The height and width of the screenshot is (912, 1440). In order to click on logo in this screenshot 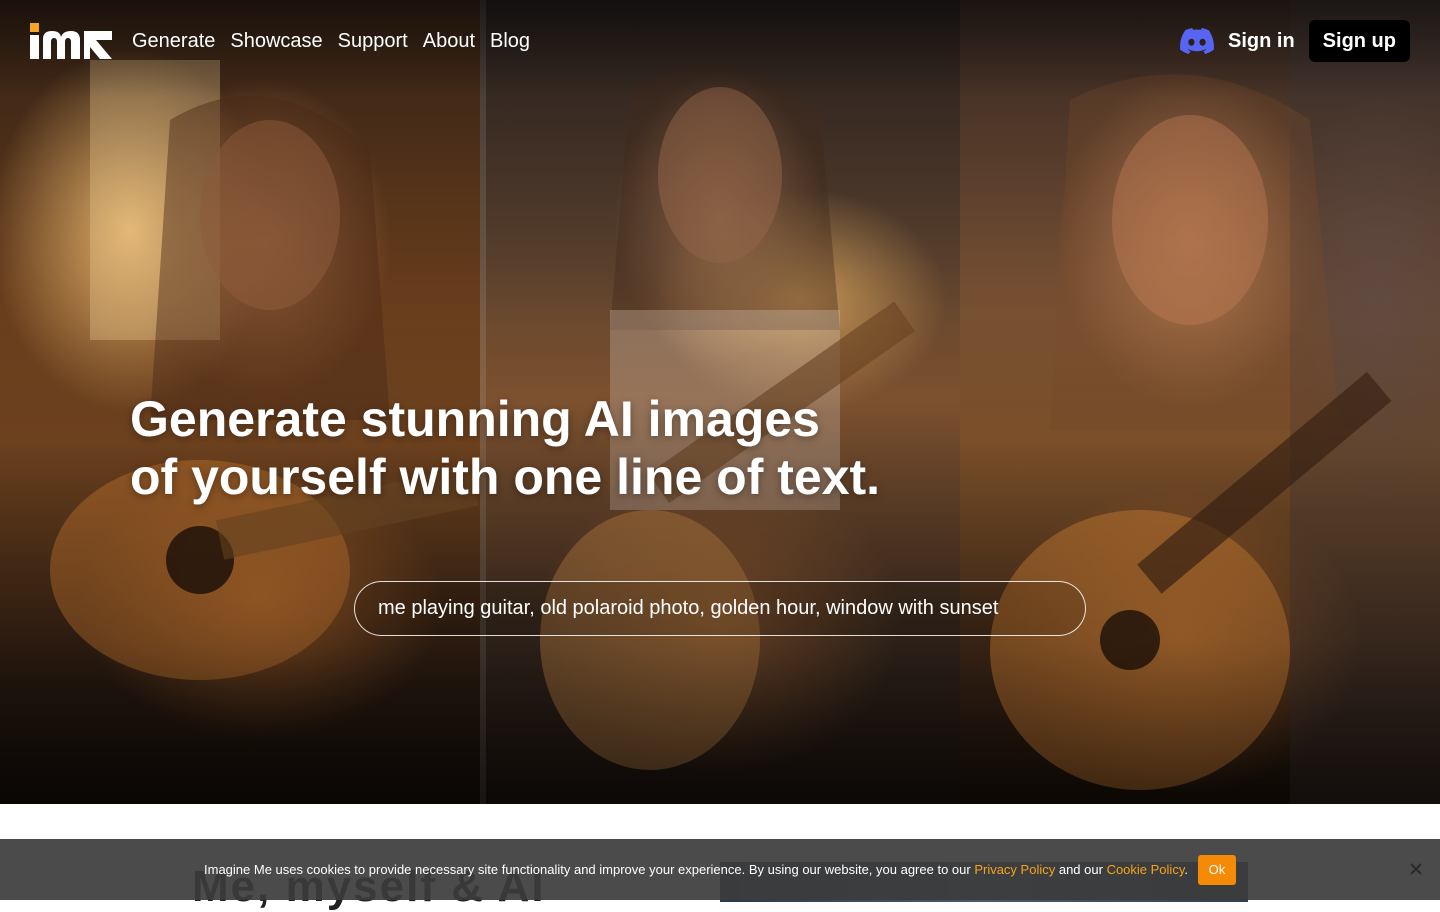, I will do `click(71, 41)`.